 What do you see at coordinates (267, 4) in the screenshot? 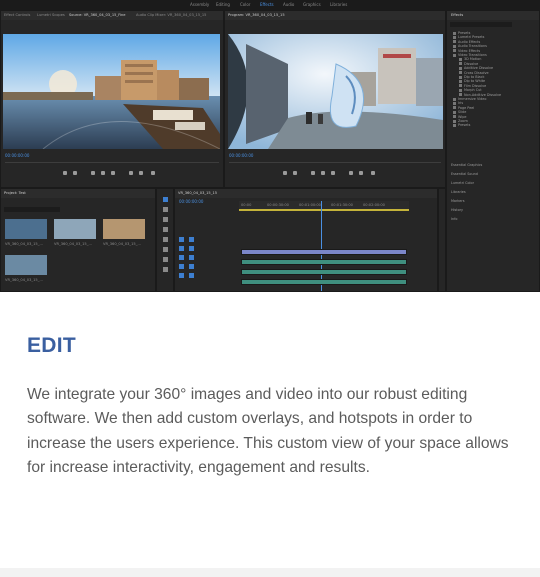
I see `workspace-tab-effects: Effects` at bounding box center [267, 4].